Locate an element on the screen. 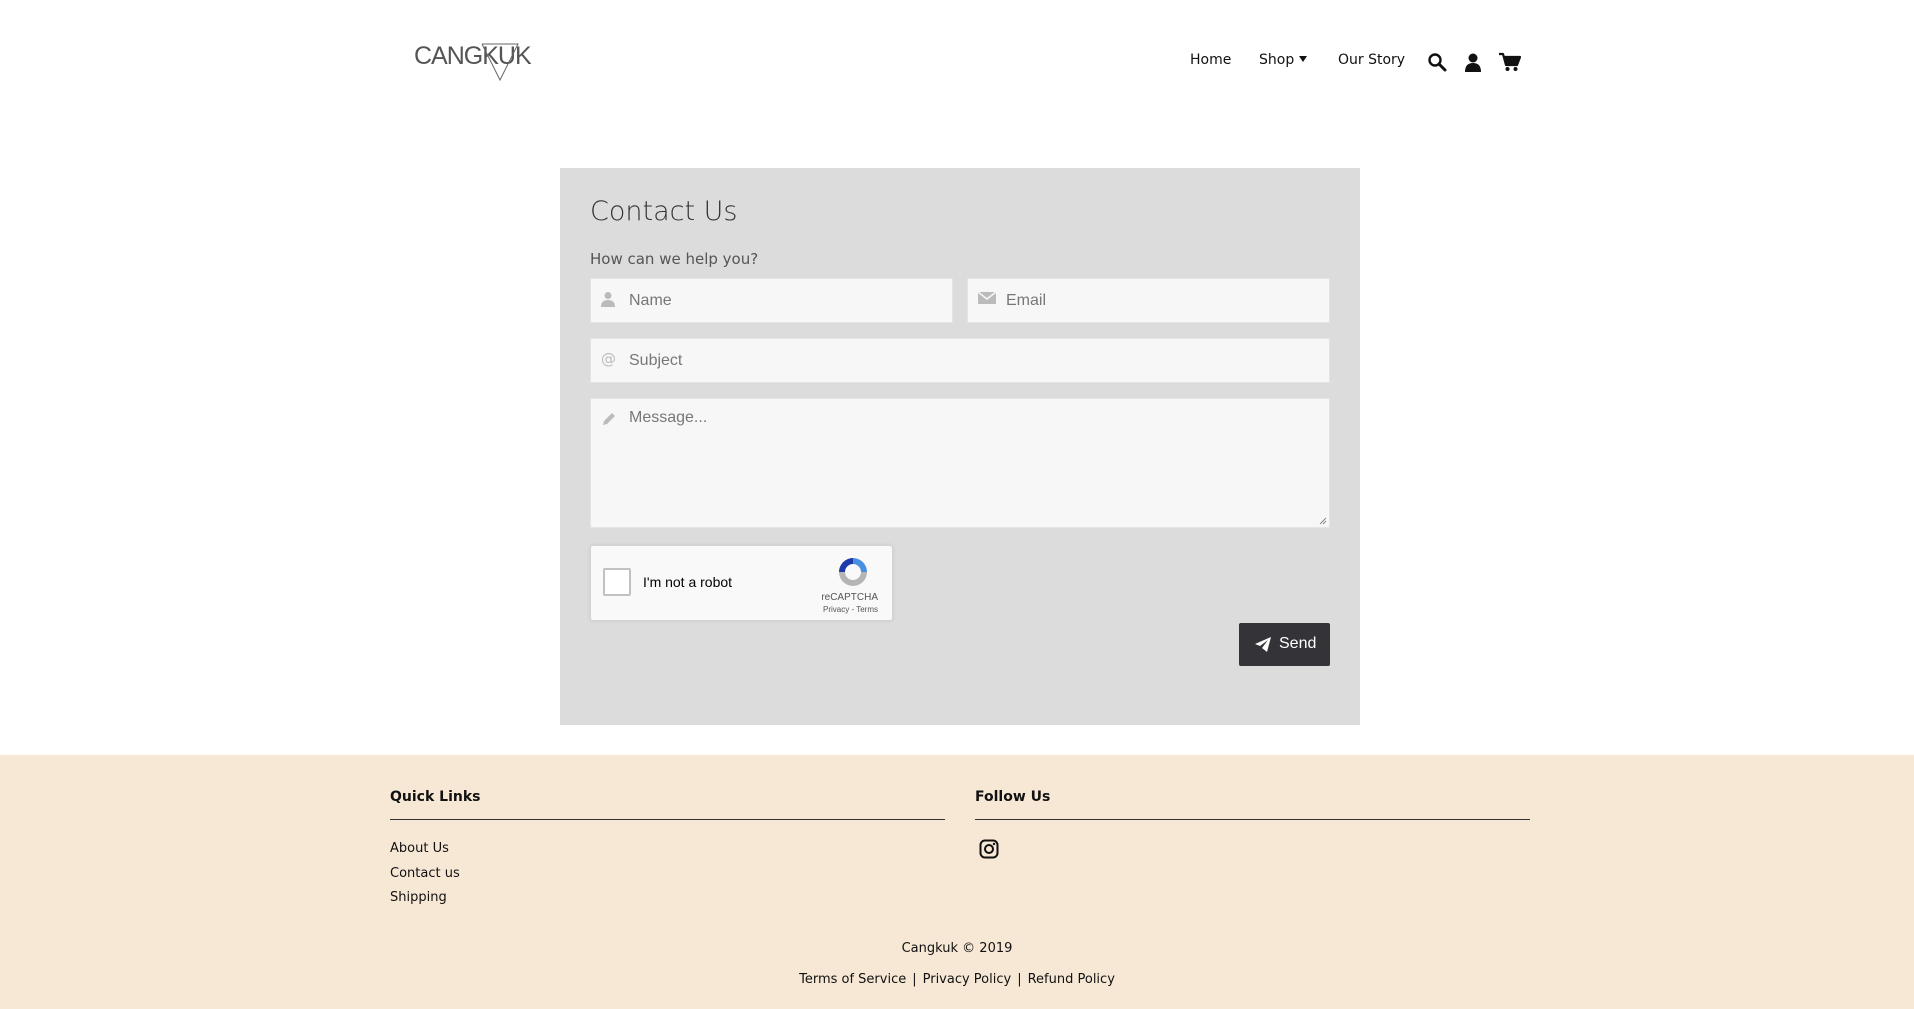  envelope-icon is located at coordinates (987, 299).